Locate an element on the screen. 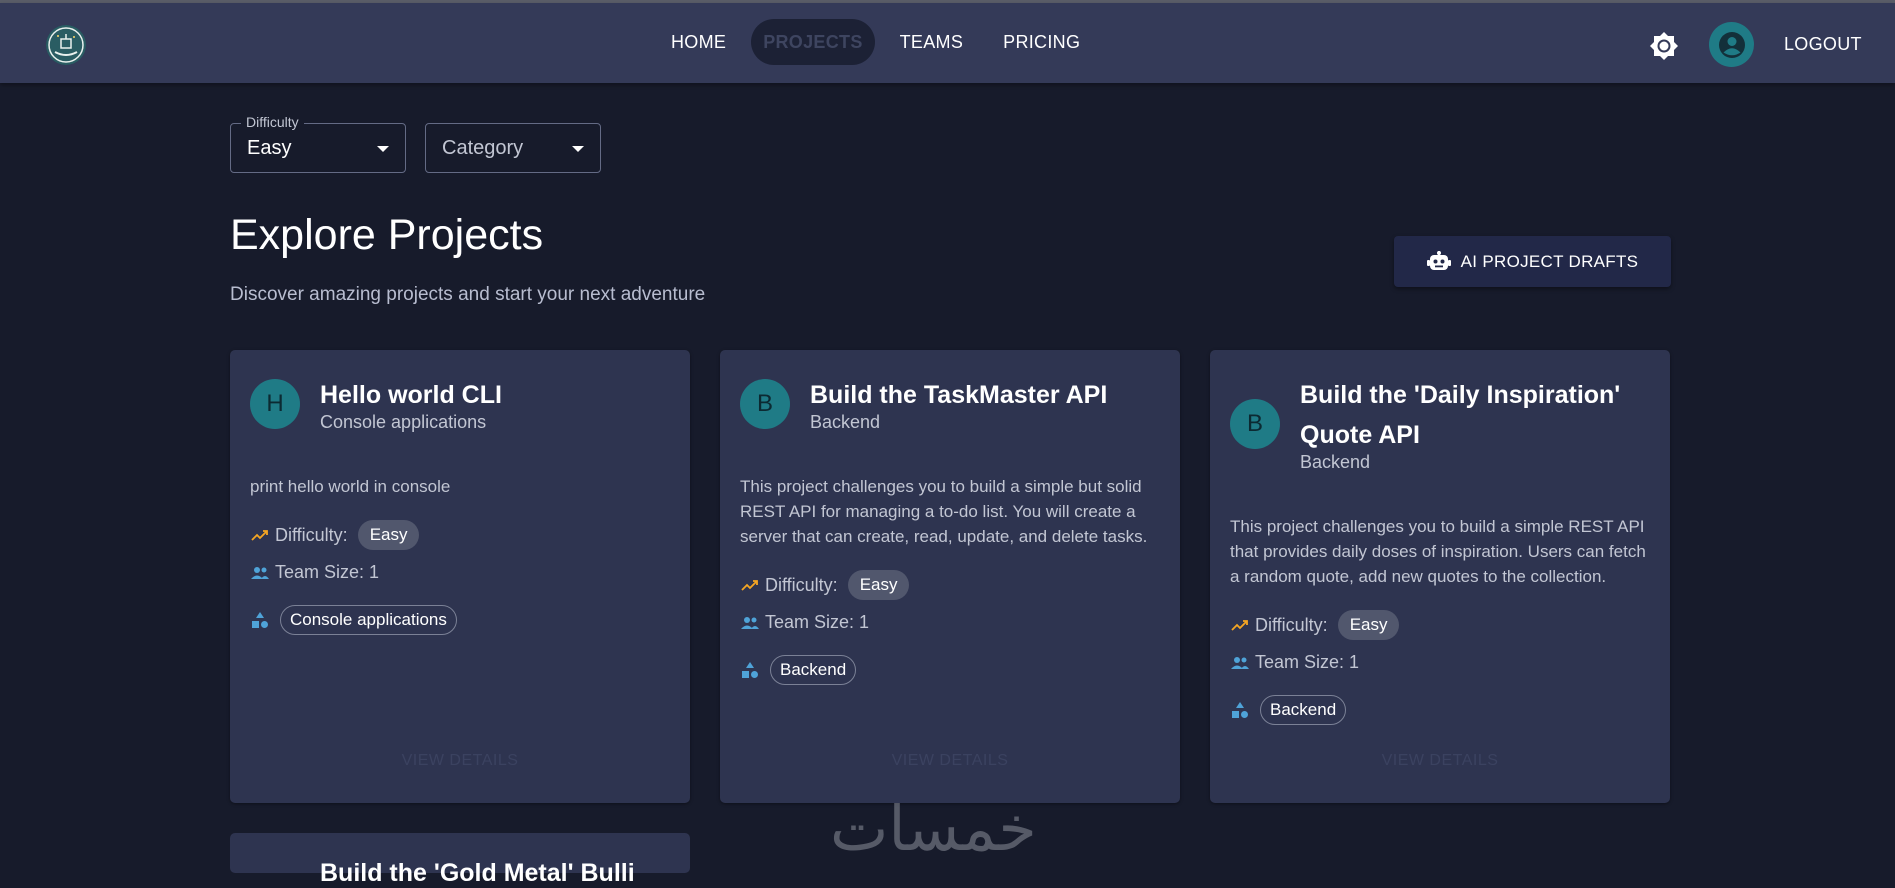 Image resolution: width=1895 pixels, height=888 pixels. main-nav: HOME PROJECTS TEAMS PRICING is located at coordinates (880, 42).